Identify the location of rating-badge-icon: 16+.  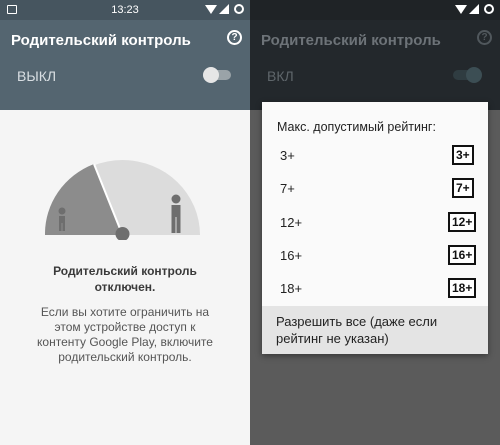
(462, 255).